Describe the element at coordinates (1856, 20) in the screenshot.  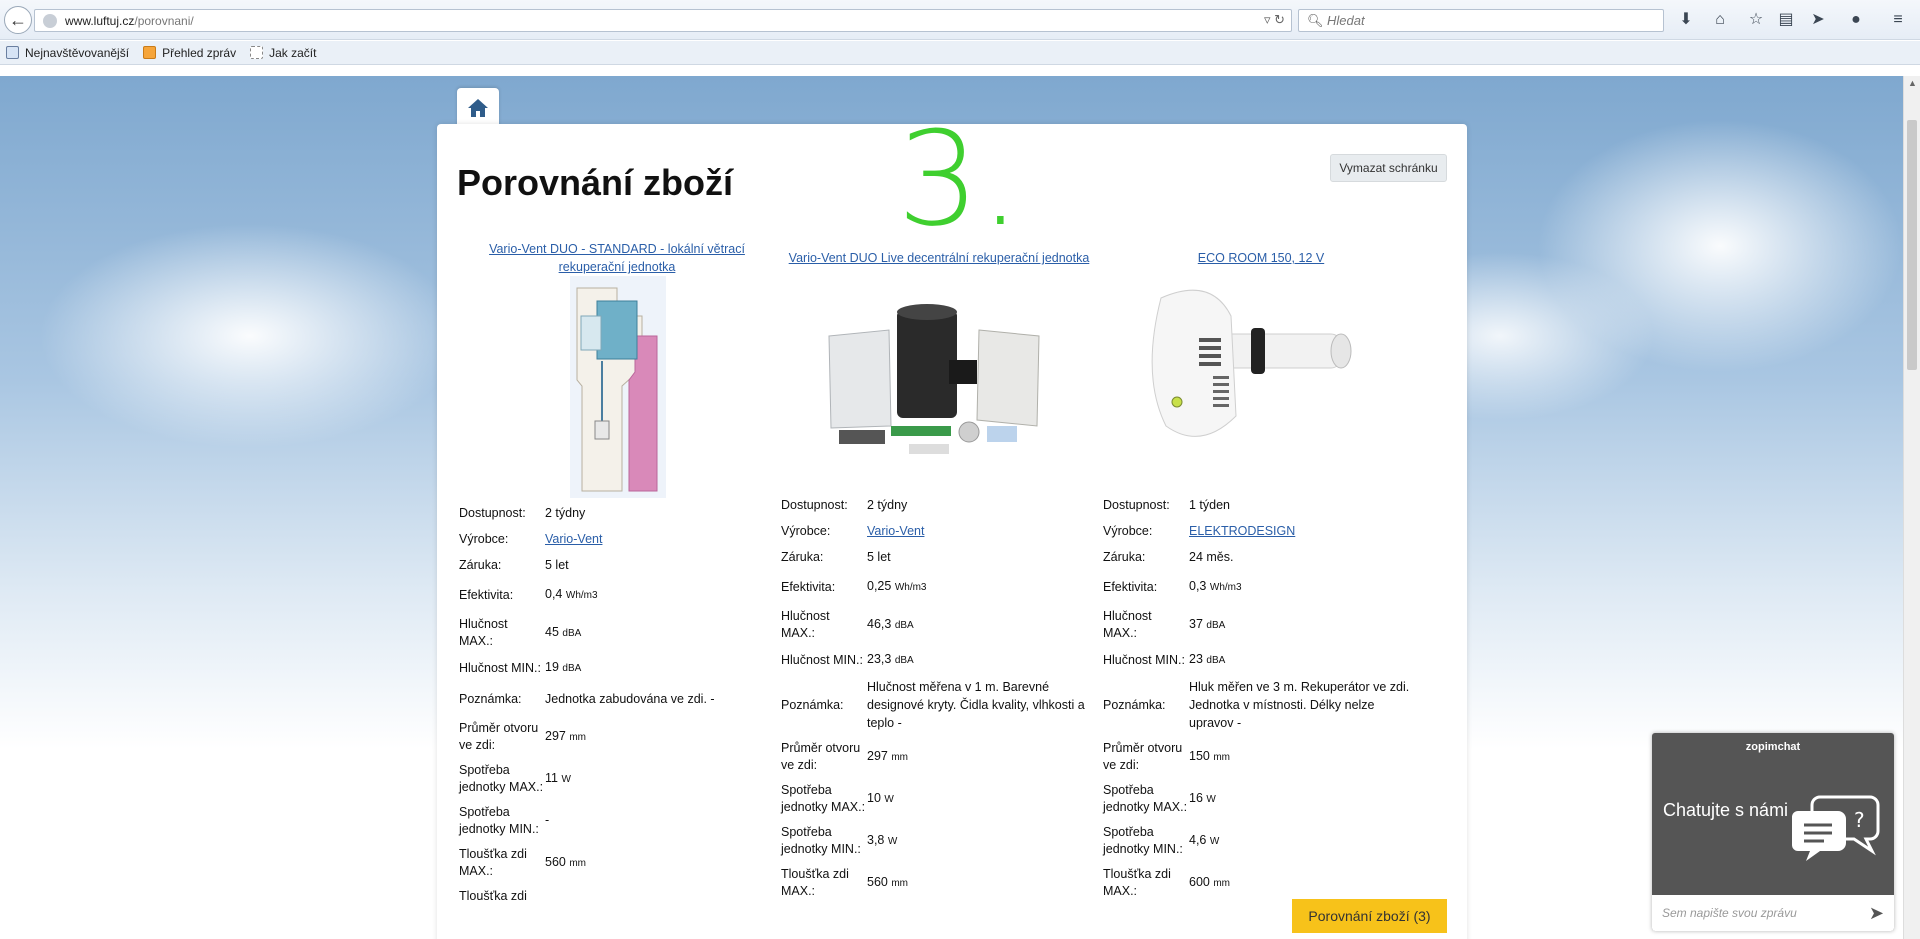
I see `chat-icon: ●` at that location.